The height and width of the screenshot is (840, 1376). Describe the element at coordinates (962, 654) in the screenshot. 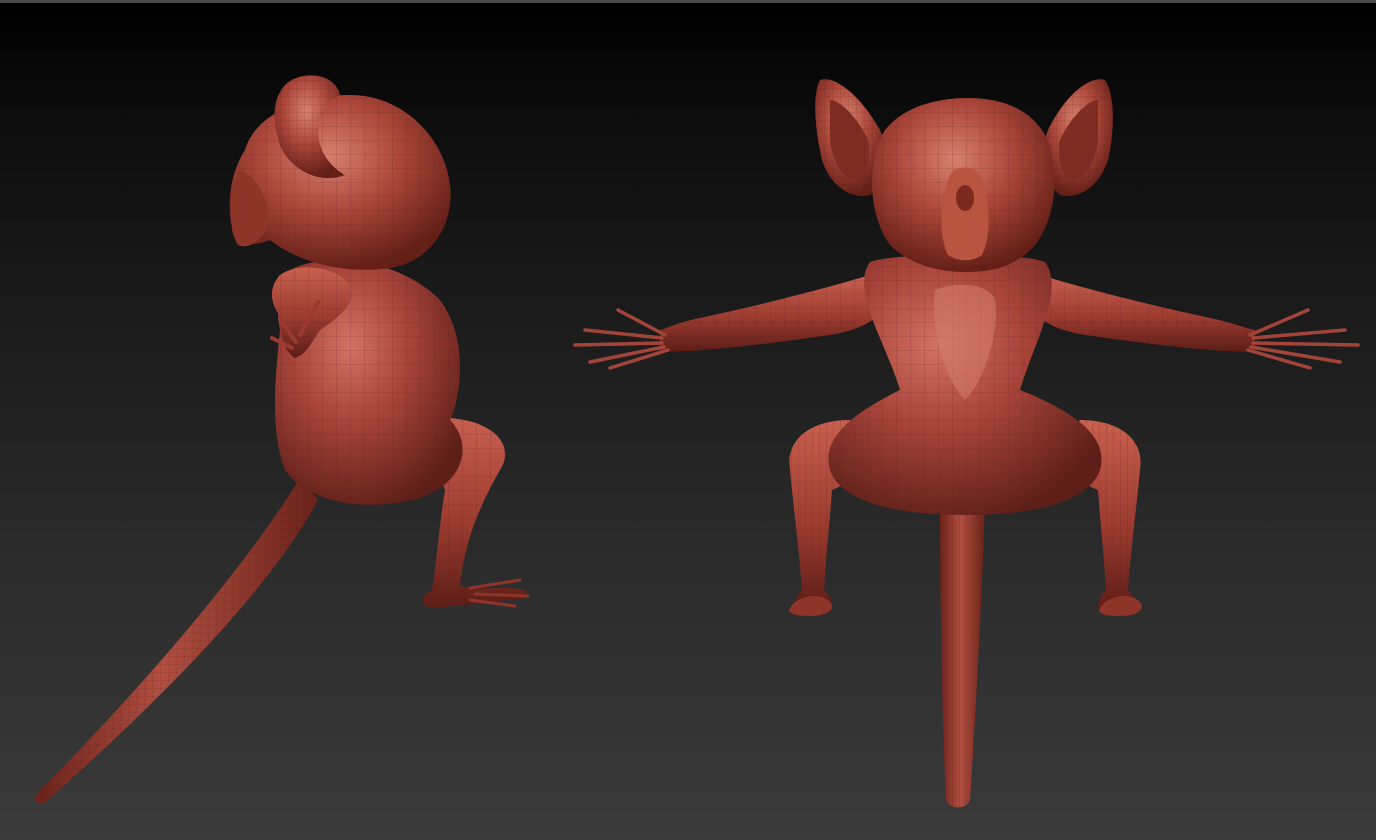

I see `front-tail` at that location.